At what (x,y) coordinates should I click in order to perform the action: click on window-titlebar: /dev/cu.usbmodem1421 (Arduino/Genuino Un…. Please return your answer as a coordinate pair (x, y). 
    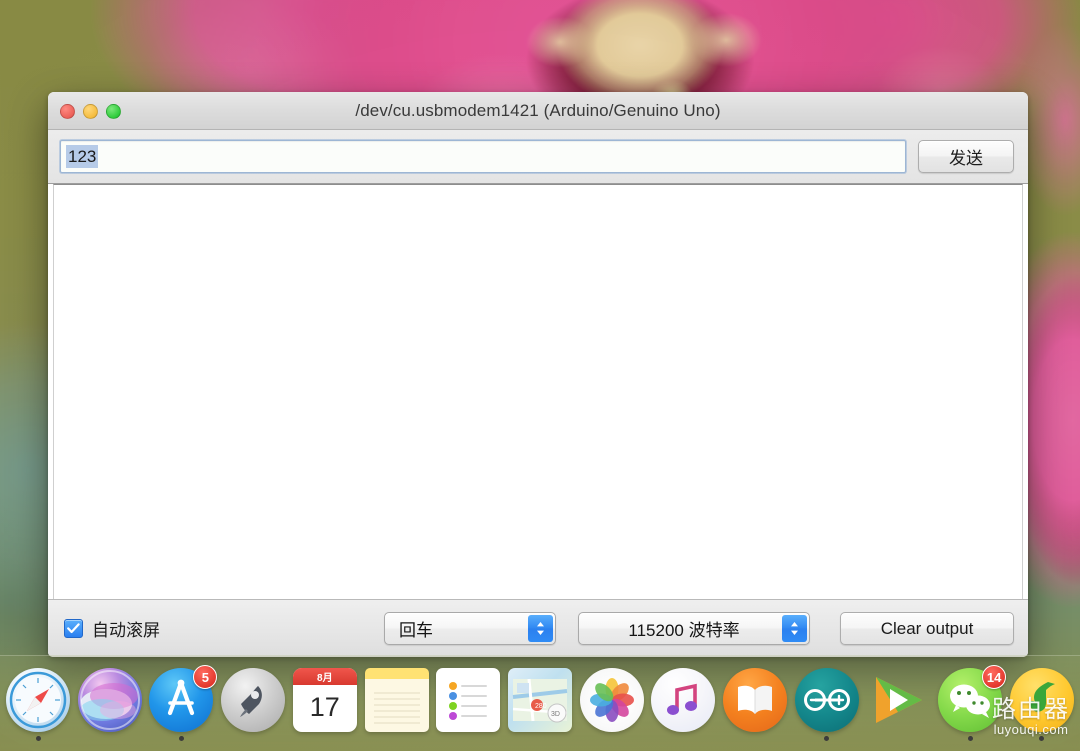
    Looking at the image, I should click on (538, 111).